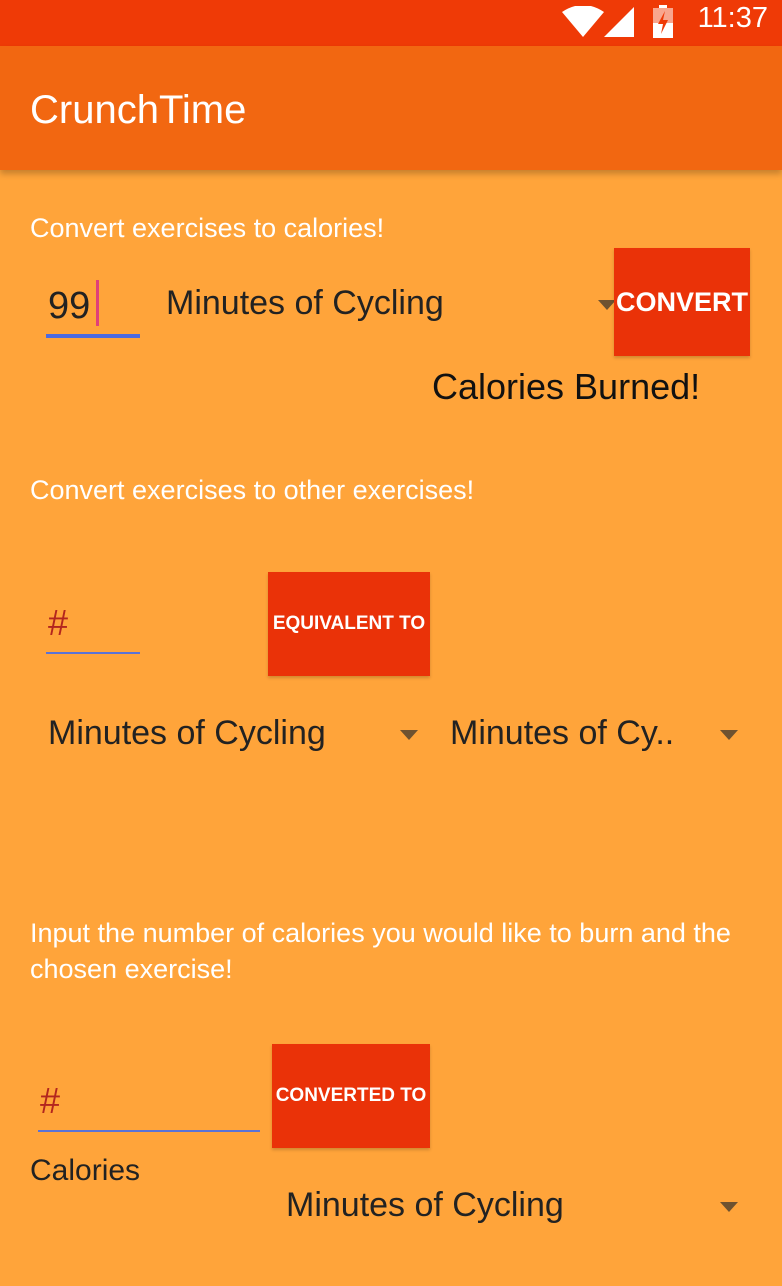 Image resolution: width=782 pixels, height=1286 pixels. What do you see at coordinates (663, 21) in the screenshot?
I see `battery-charging-icon` at bounding box center [663, 21].